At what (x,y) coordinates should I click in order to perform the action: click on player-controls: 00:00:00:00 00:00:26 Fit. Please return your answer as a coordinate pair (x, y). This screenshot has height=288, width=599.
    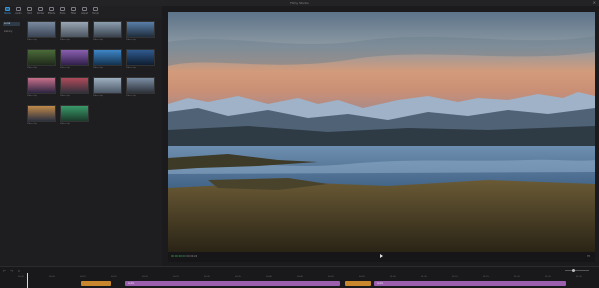
    Looking at the image, I should click on (381, 257).